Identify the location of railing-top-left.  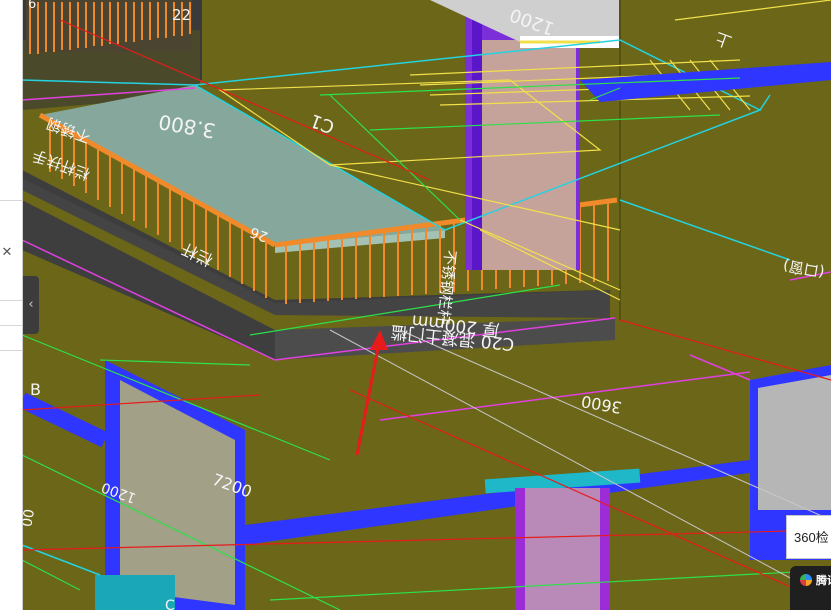
(109, 27).